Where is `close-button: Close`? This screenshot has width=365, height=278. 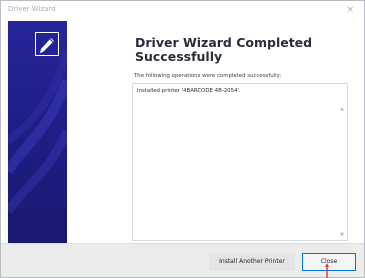 close-button: Close is located at coordinates (329, 262).